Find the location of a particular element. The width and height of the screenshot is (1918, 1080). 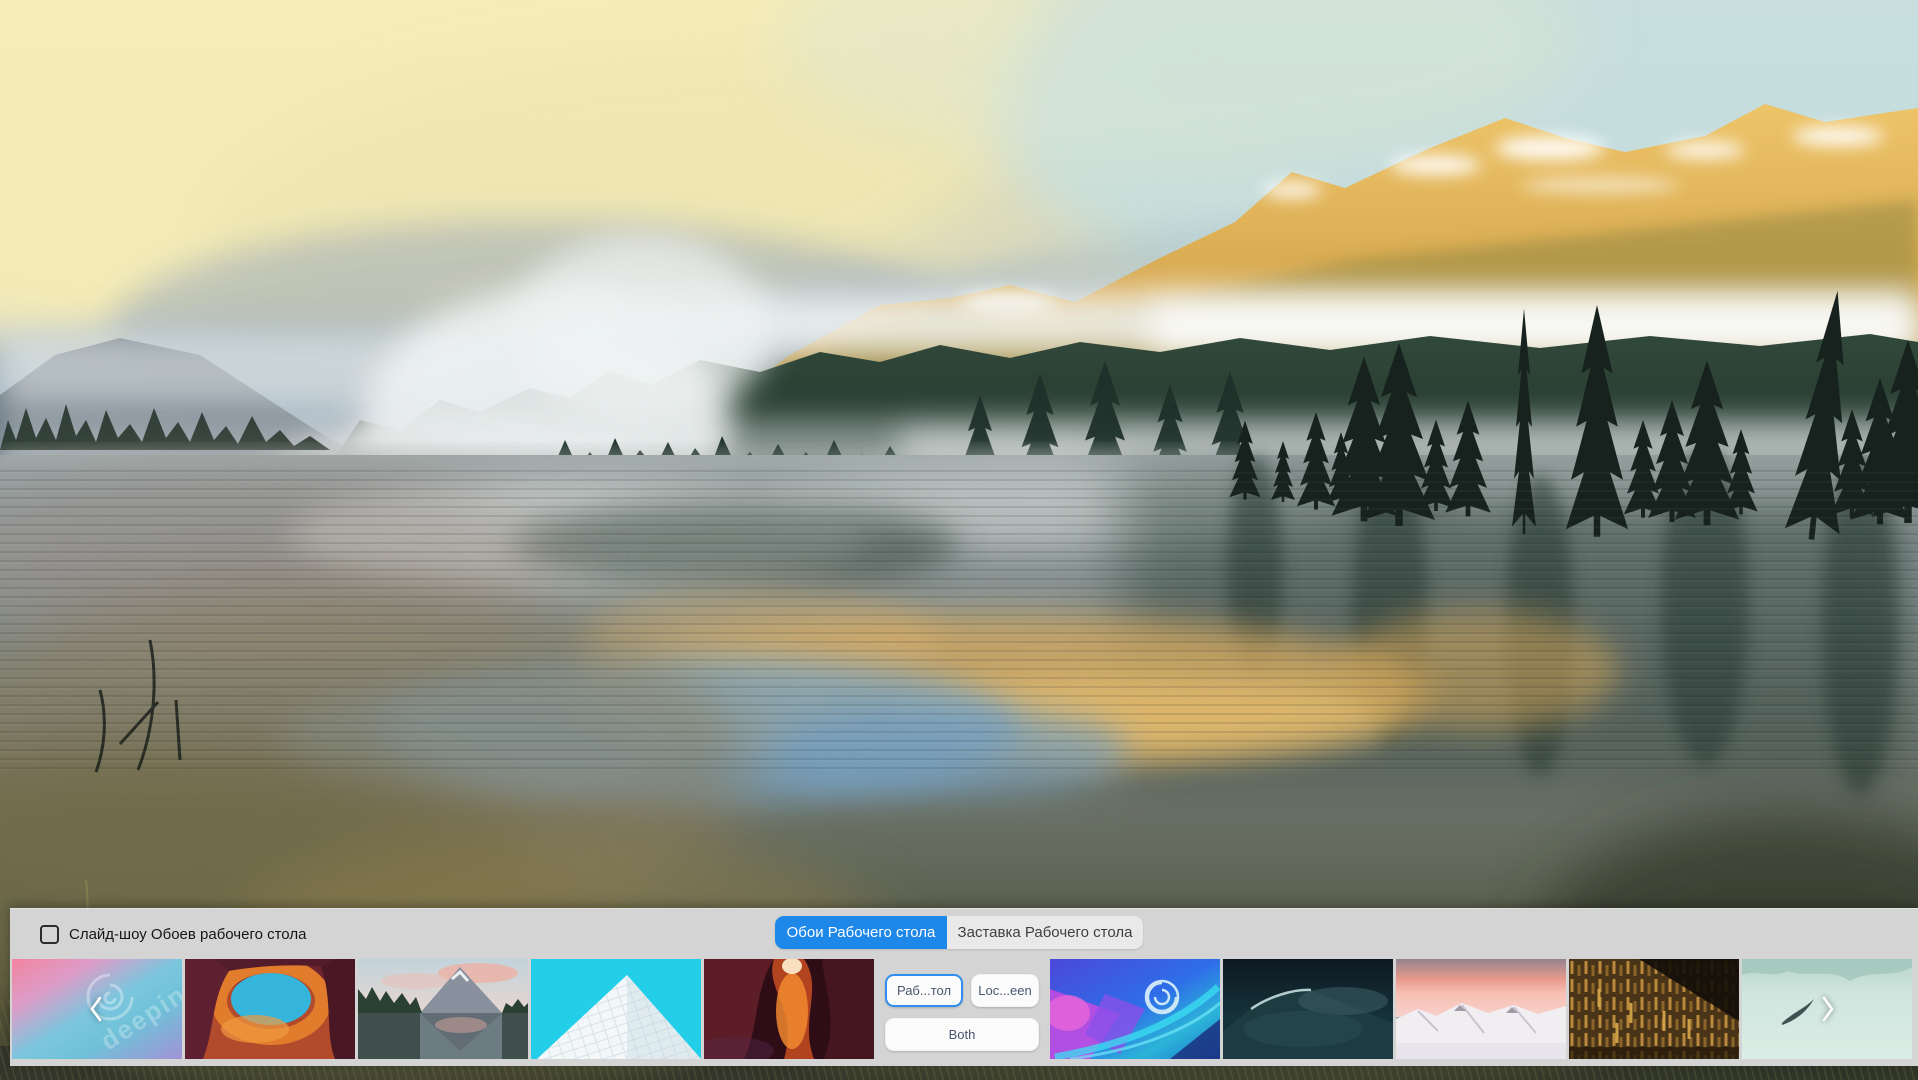

scroll-right-button is located at coordinates (1827, 1009).